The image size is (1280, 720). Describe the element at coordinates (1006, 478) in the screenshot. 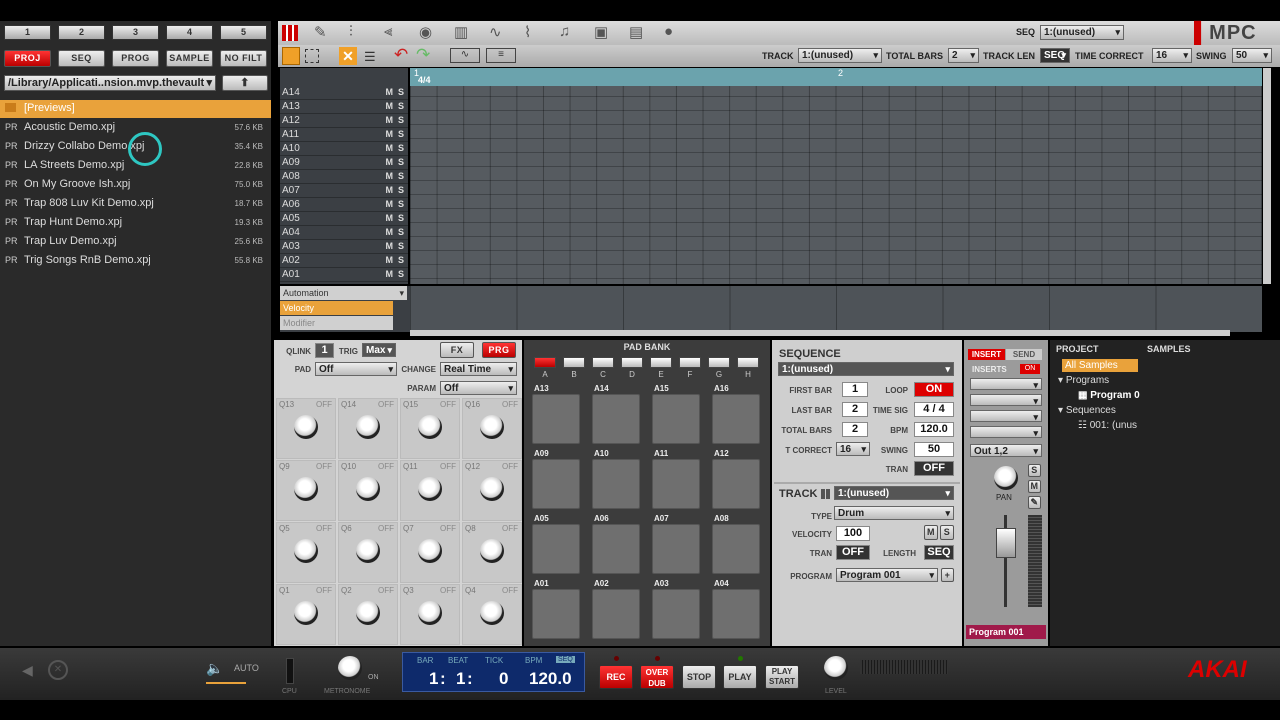

I see `pan-knob` at that location.